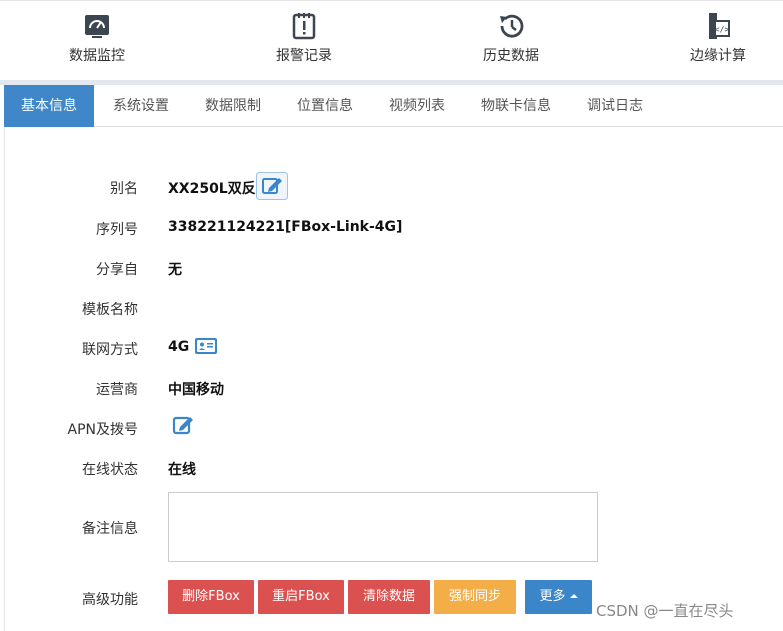 The width and height of the screenshot is (783, 631). Describe the element at coordinates (325, 106) in the screenshot. I see `tab-location-info: 位置信息` at that location.